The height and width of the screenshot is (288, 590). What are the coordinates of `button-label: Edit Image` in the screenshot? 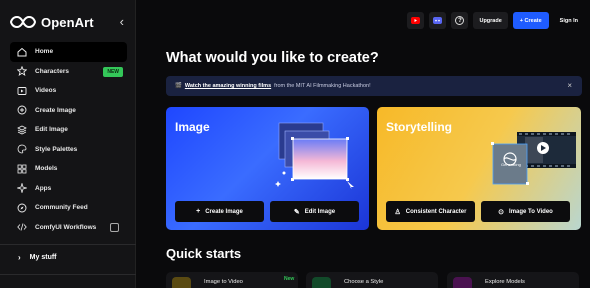 It's located at (320, 211).